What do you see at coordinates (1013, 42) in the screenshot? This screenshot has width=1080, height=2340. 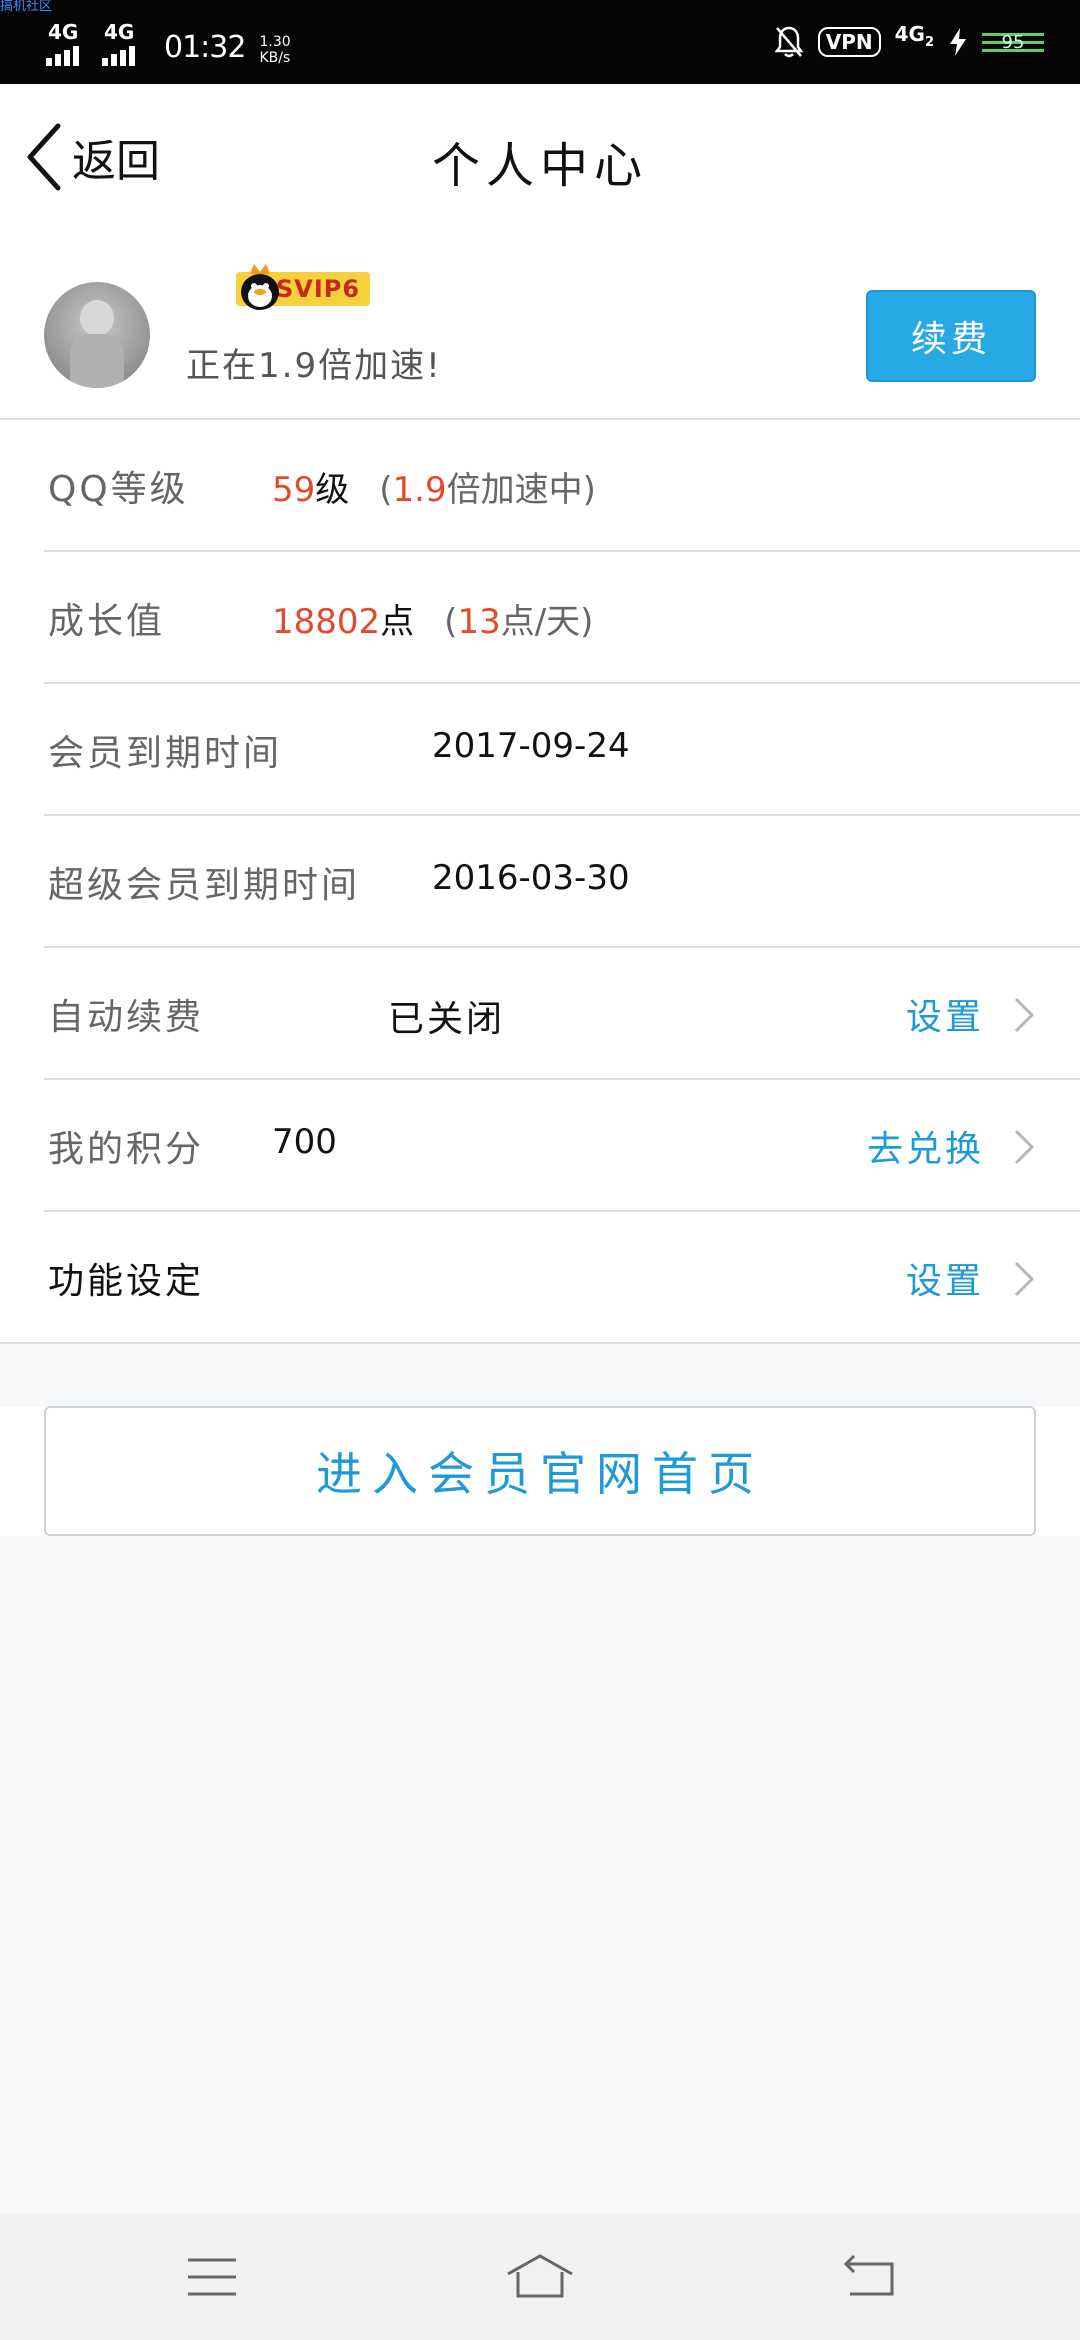 I see `battery-icon: 95` at bounding box center [1013, 42].